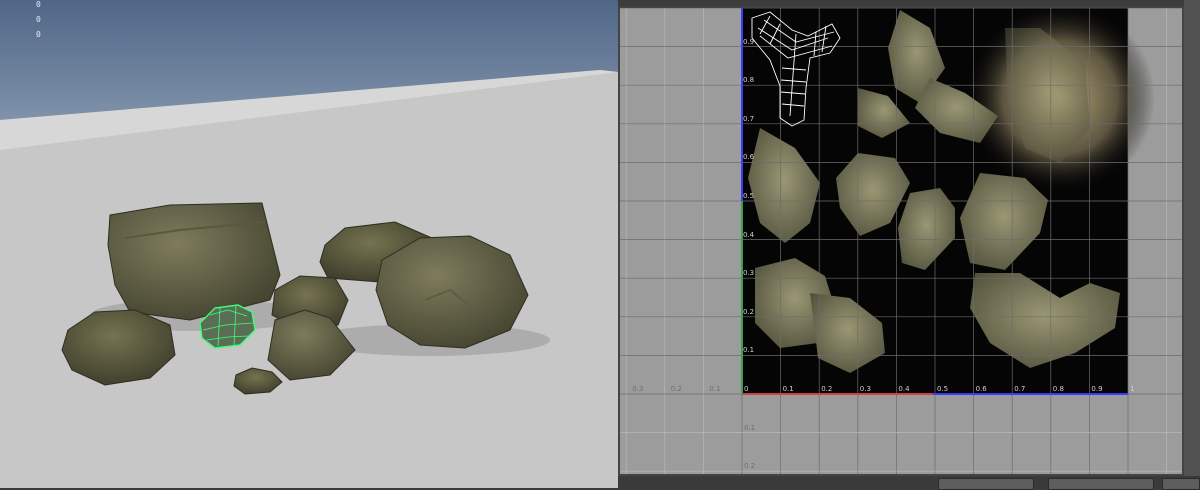  Describe the element at coordinates (788, 389) in the screenshot. I see `u-tick: 0.1` at that location.